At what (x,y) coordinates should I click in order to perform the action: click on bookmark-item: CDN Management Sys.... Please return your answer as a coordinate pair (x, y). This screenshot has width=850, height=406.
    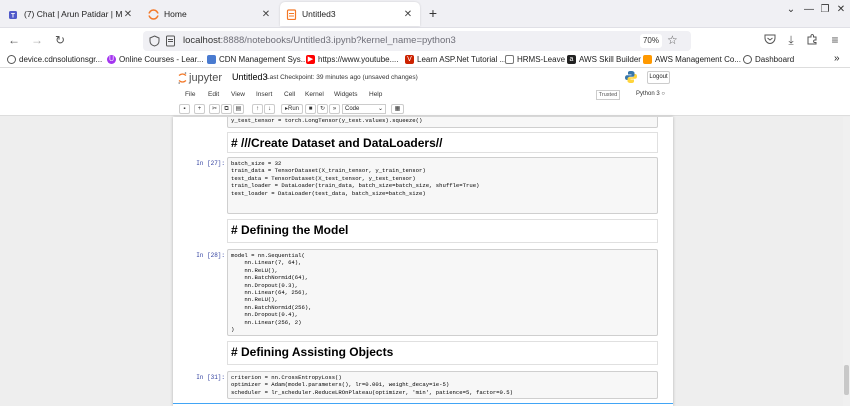
    Looking at the image, I should click on (257, 59).